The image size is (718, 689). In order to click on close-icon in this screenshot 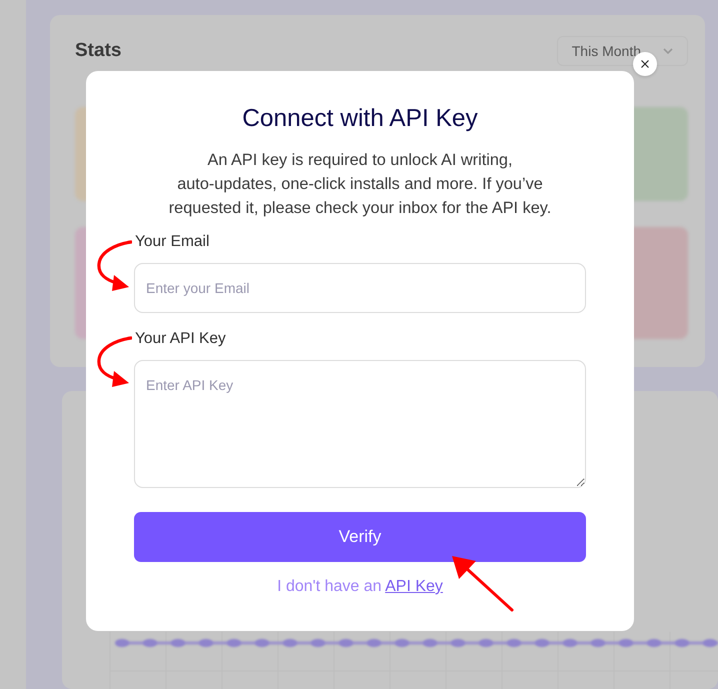, I will do `click(645, 64)`.